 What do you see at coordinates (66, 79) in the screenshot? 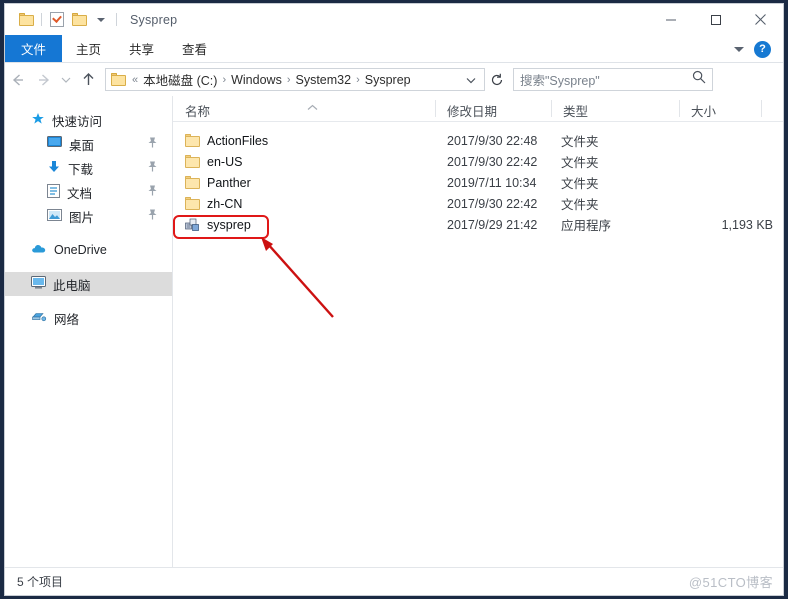
I see `recent-locations-icon` at bounding box center [66, 79].